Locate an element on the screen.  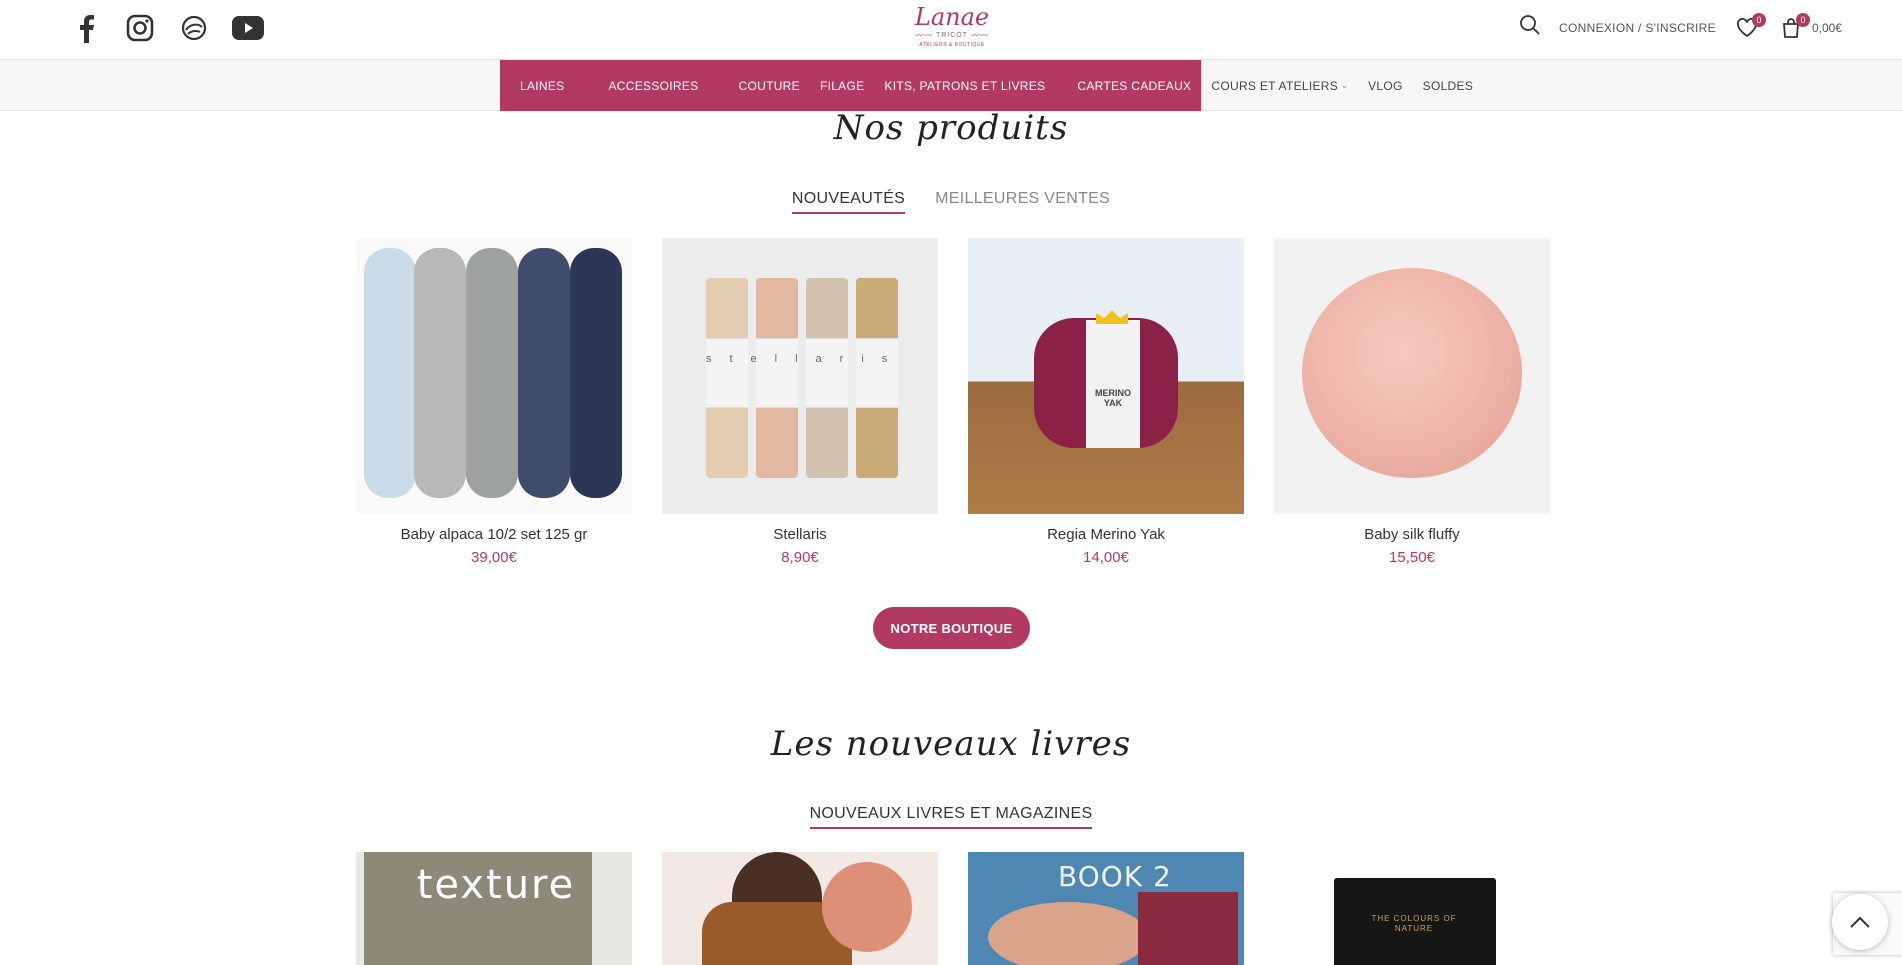
shop-button: NOTRE BOUTIQUE is located at coordinates (951, 628).